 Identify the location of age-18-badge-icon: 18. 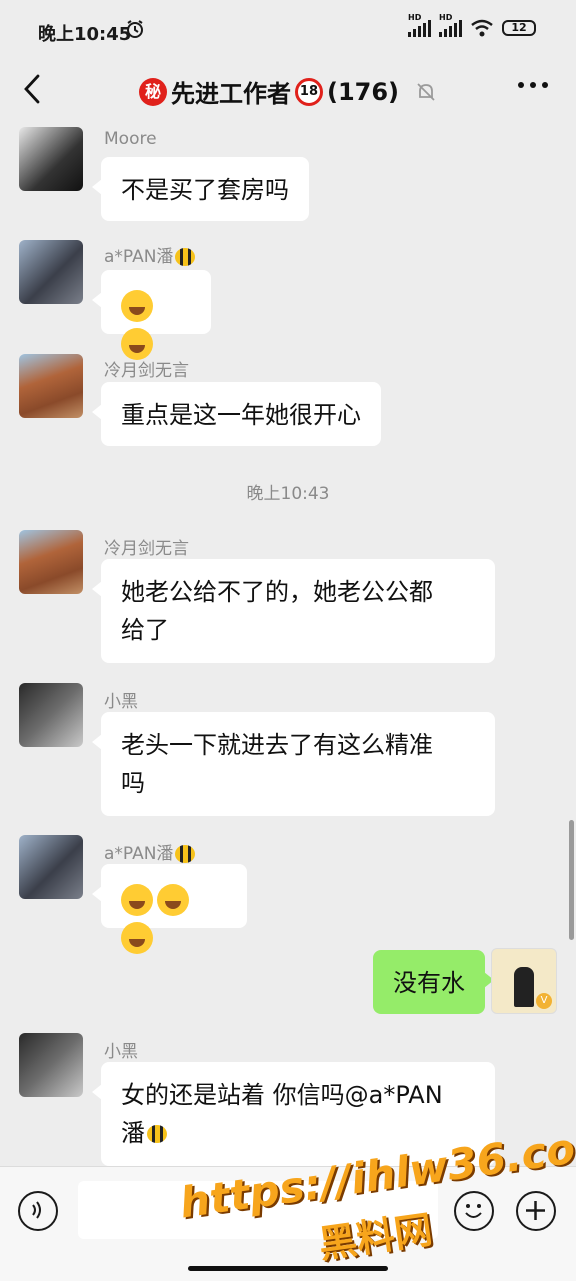
(308, 91).